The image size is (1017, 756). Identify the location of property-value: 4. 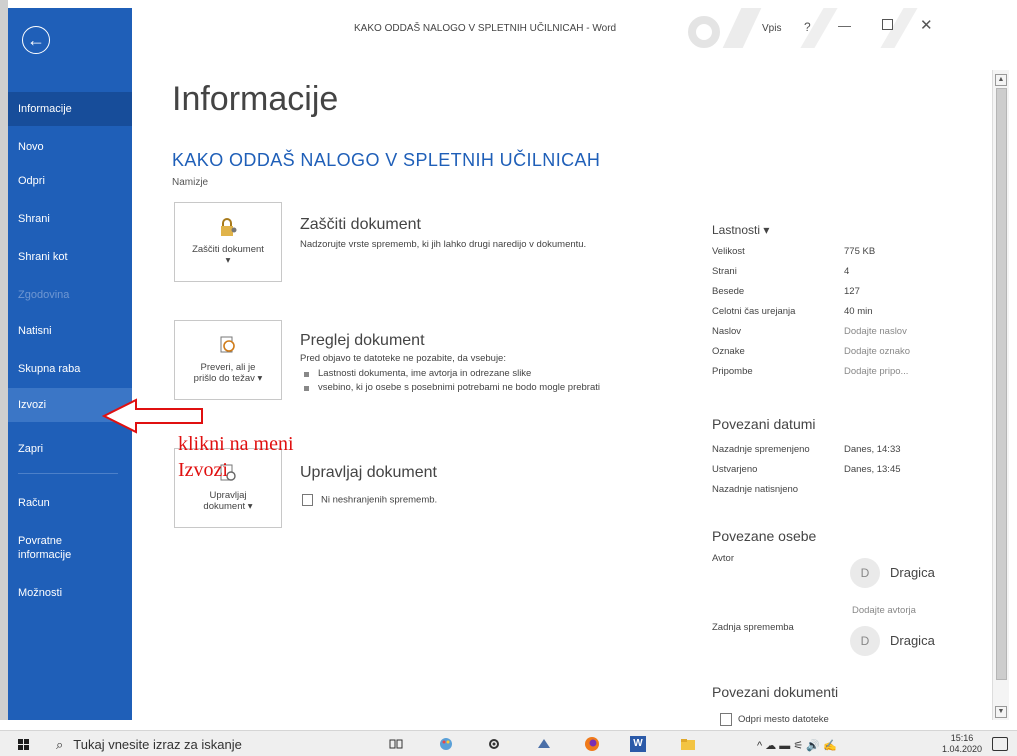
(847, 271).